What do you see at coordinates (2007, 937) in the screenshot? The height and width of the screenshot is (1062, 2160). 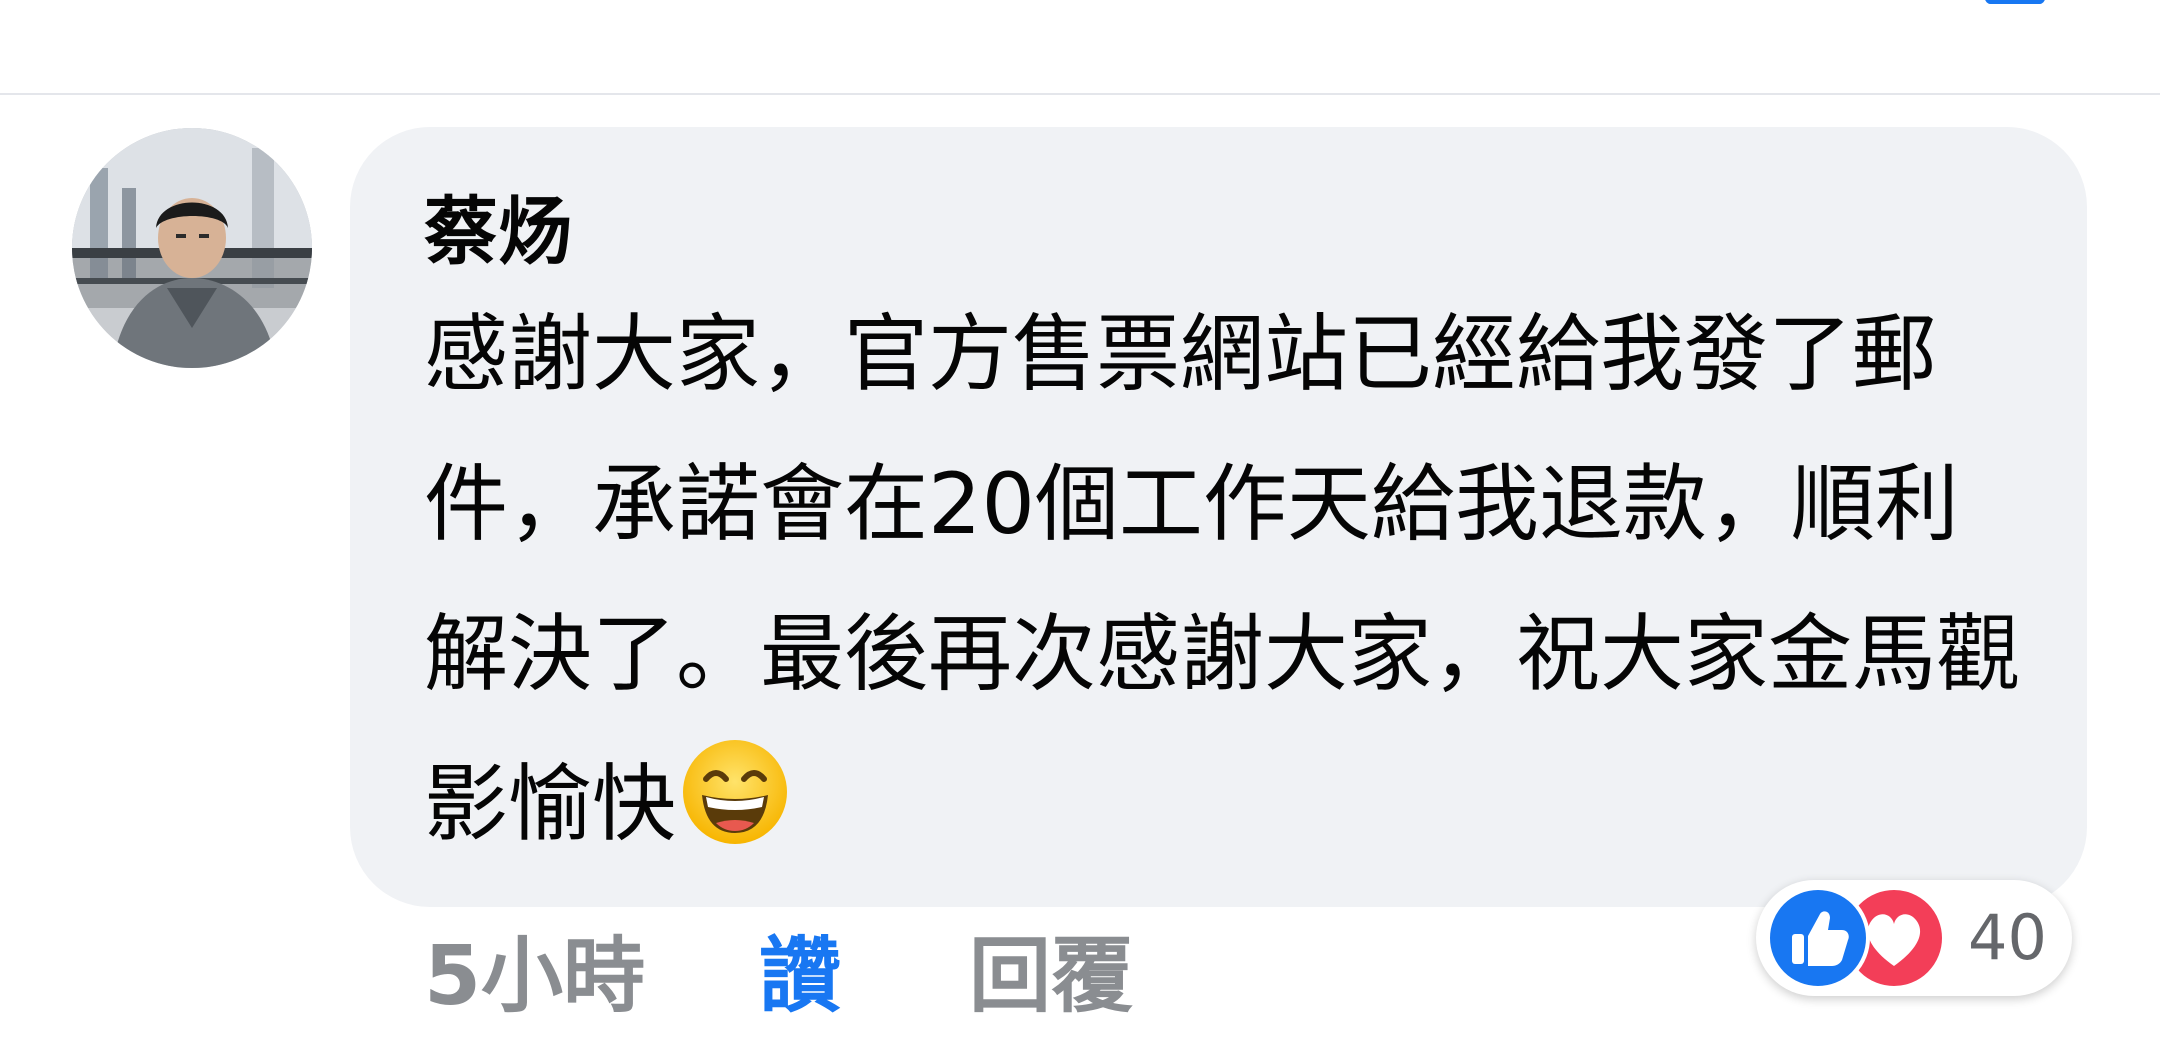 I see `reaction-count: 40` at bounding box center [2007, 937].